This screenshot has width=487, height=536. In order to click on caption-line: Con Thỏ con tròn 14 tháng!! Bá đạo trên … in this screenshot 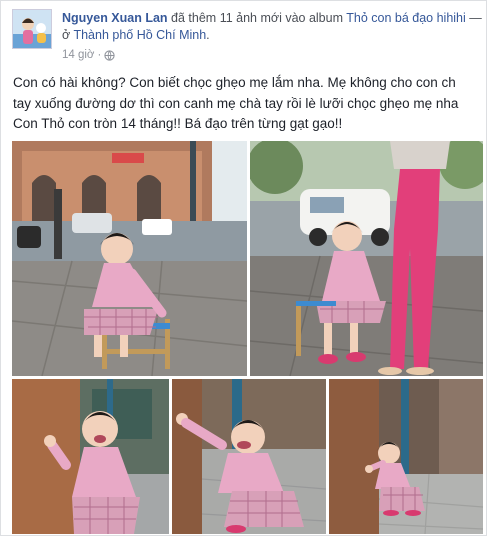, I will do `click(178, 123)`.